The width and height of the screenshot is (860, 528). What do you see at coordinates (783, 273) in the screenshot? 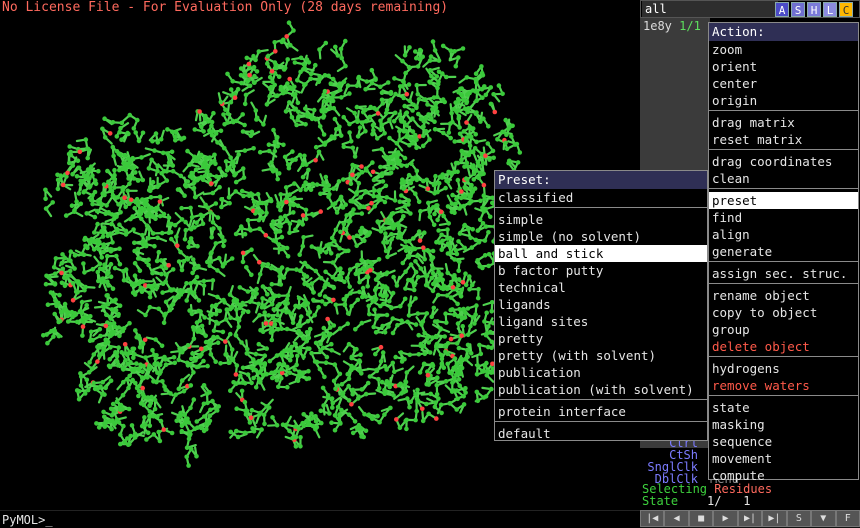
I see `menu-item-assign-sec-struc: assign sec. struc.` at bounding box center [783, 273].